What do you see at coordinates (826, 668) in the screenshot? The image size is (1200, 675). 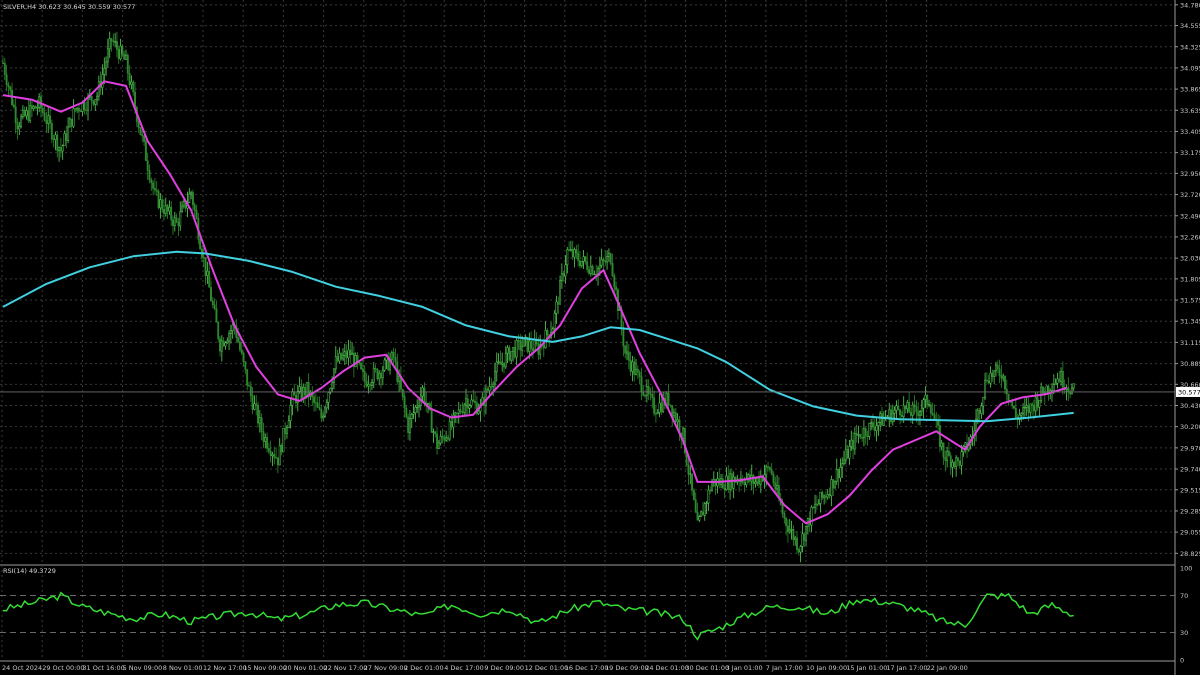 I see `time-tick-label: 10 Jan 09:00` at bounding box center [826, 668].